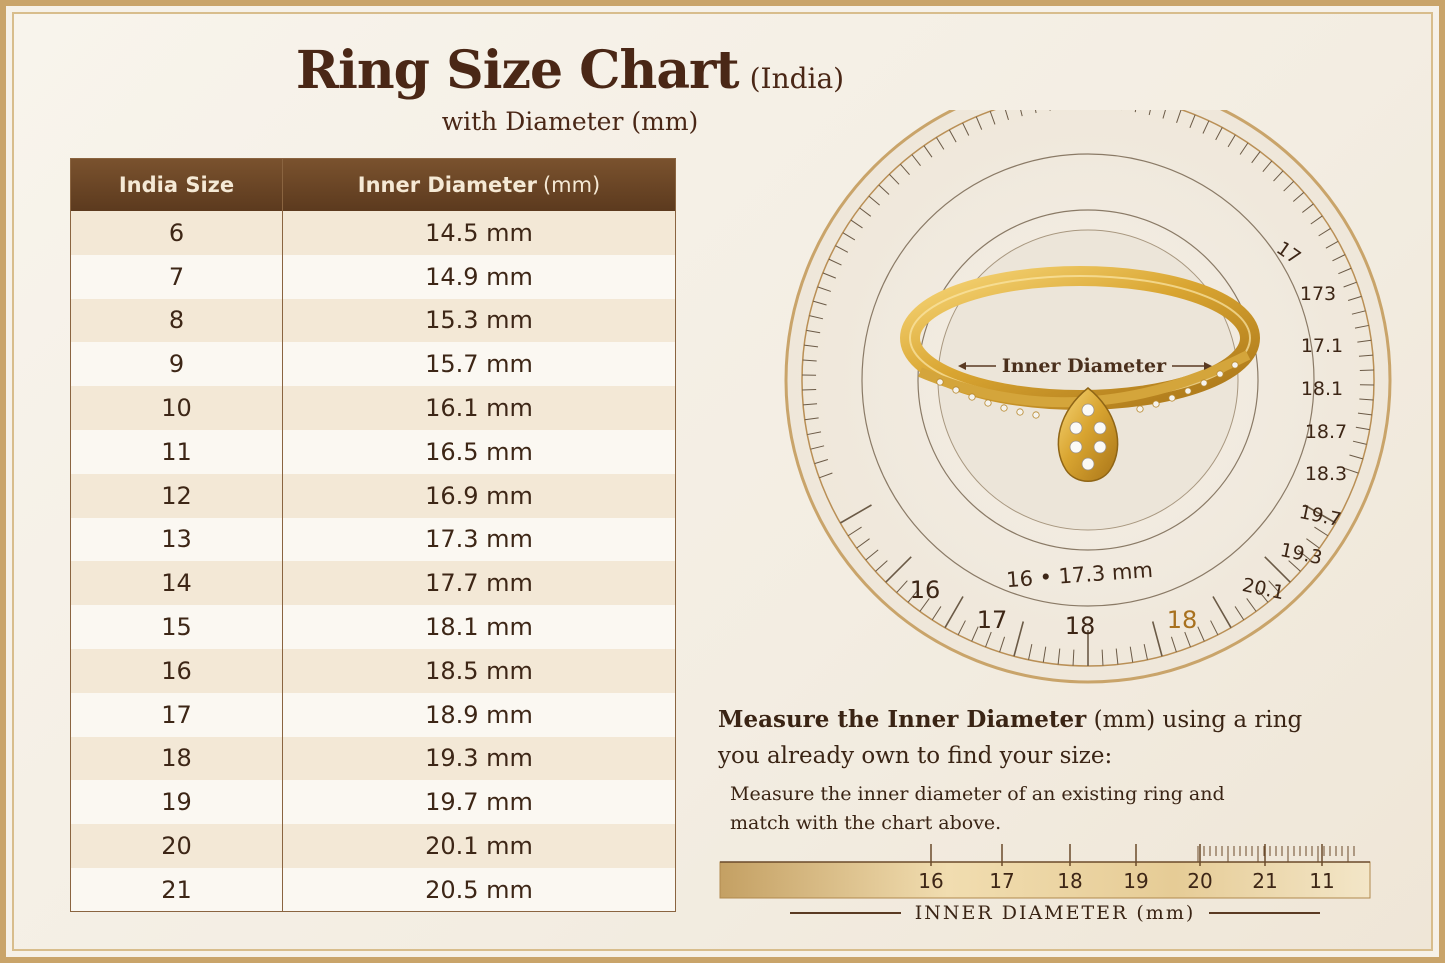  Describe the element at coordinates (925, 590) in the screenshot. I see `dial-bottom-label: 16` at that location.